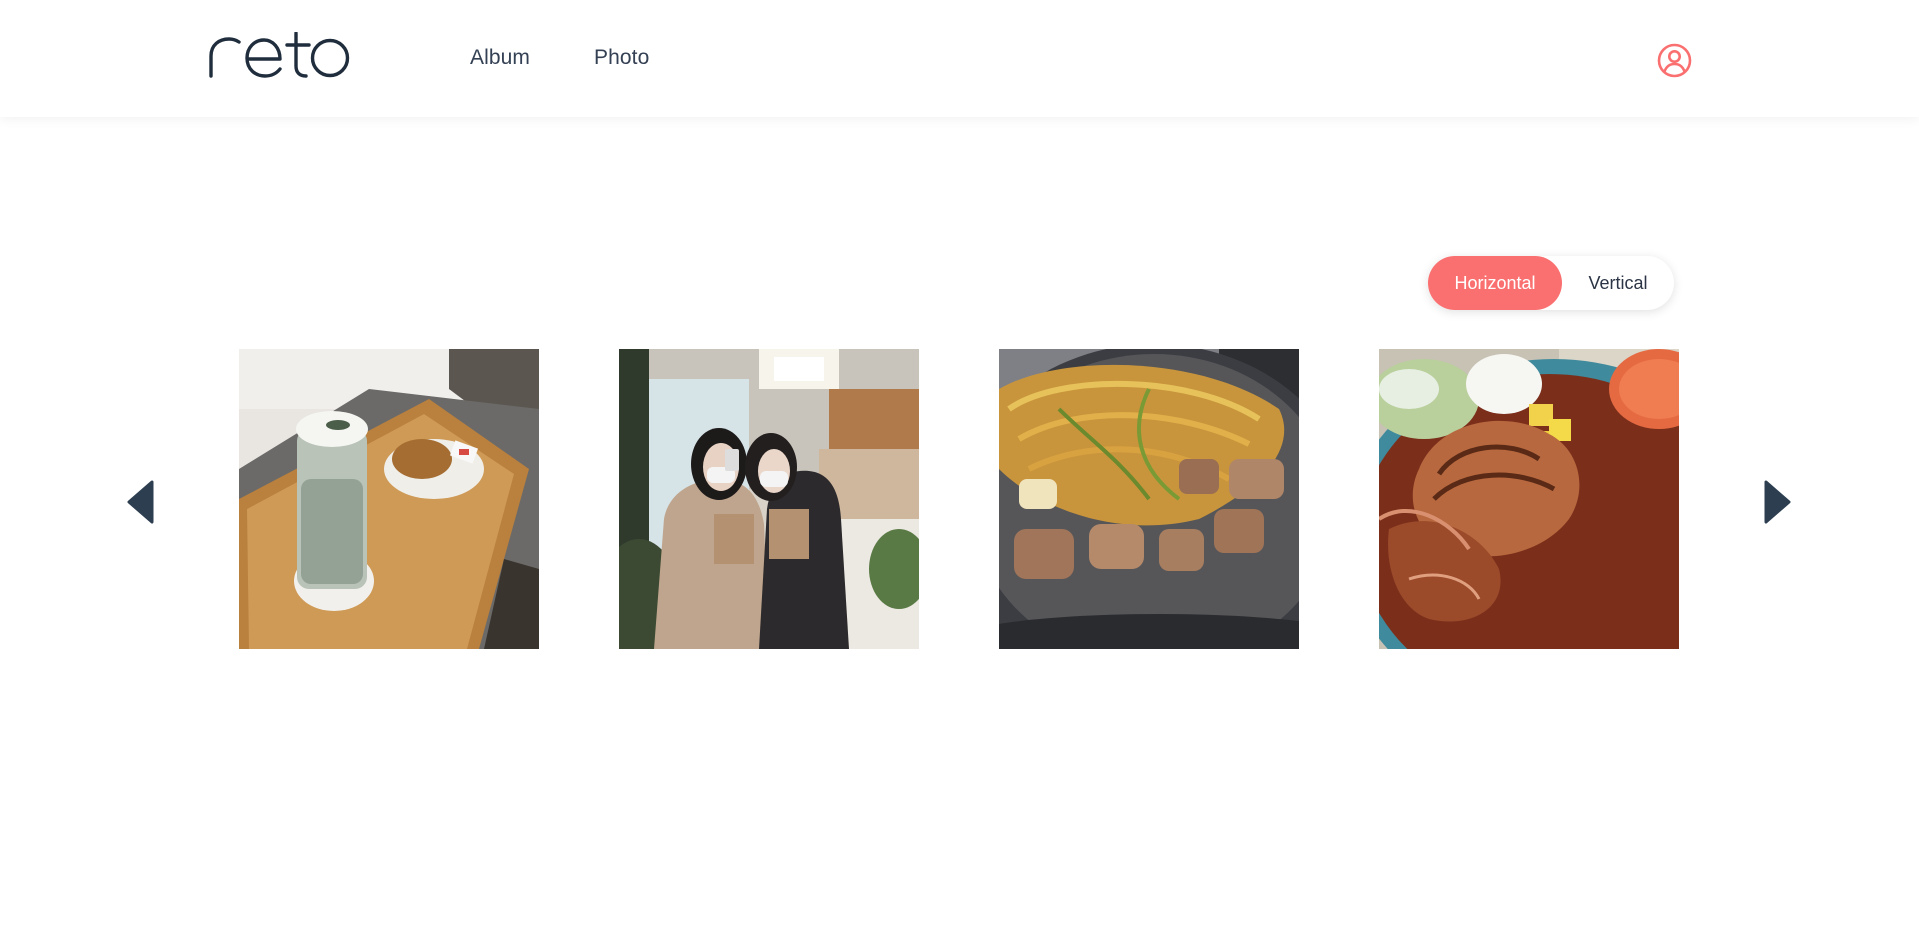 This screenshot has height=950, width=1919. Describe the element at coordinates (959, 58) in the screenshot. I see `top-navbar: Album Photo` at that location.